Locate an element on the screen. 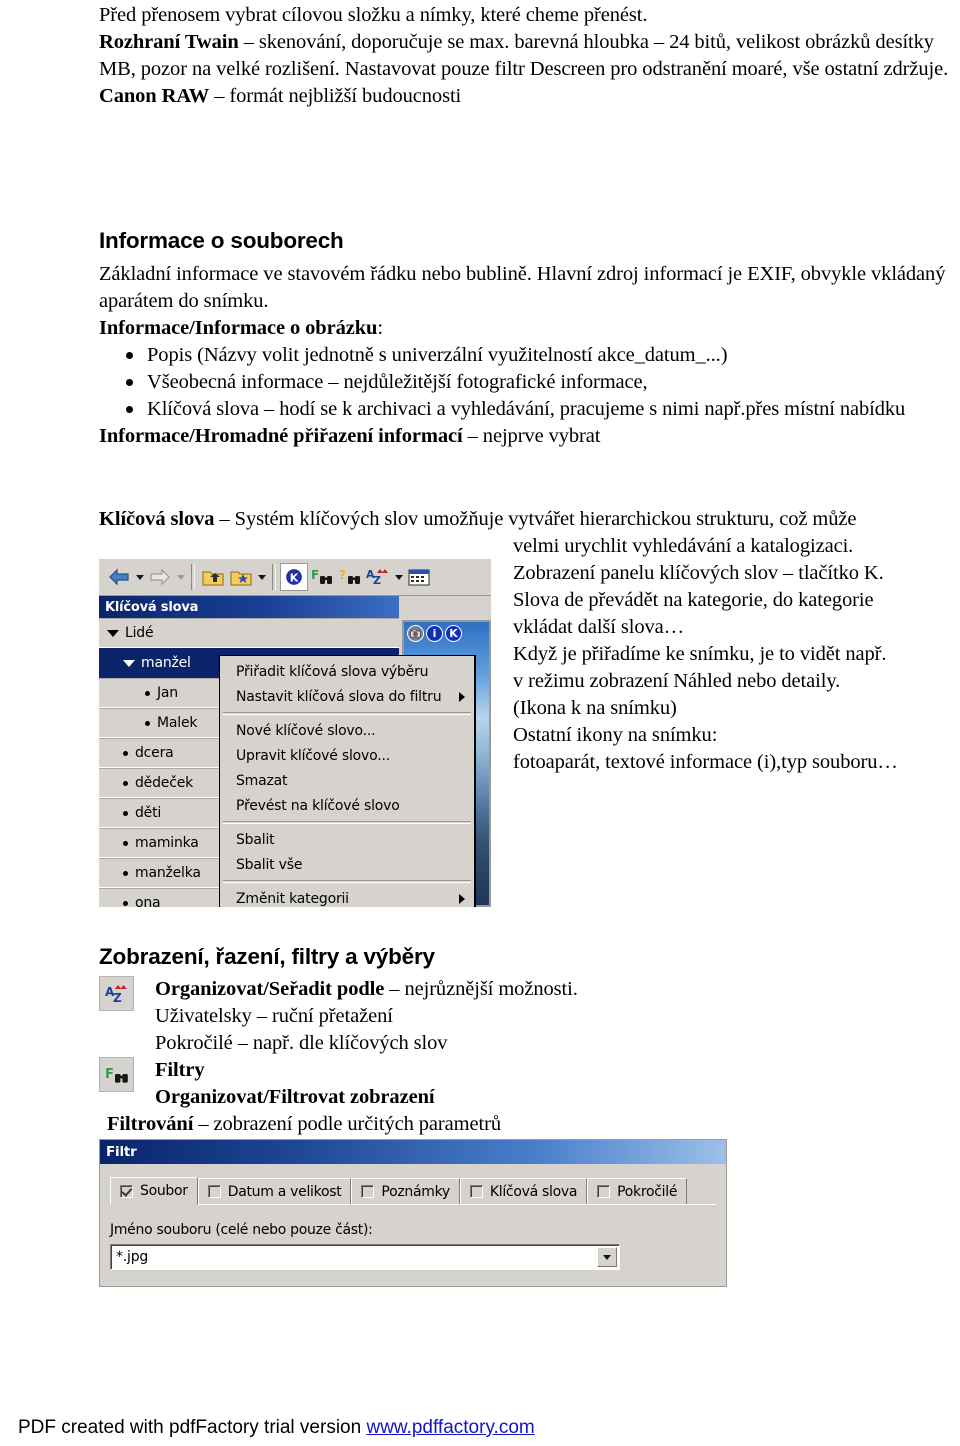  keywords-panel-title: Klíčová slova is located at coordinates (249, 607).